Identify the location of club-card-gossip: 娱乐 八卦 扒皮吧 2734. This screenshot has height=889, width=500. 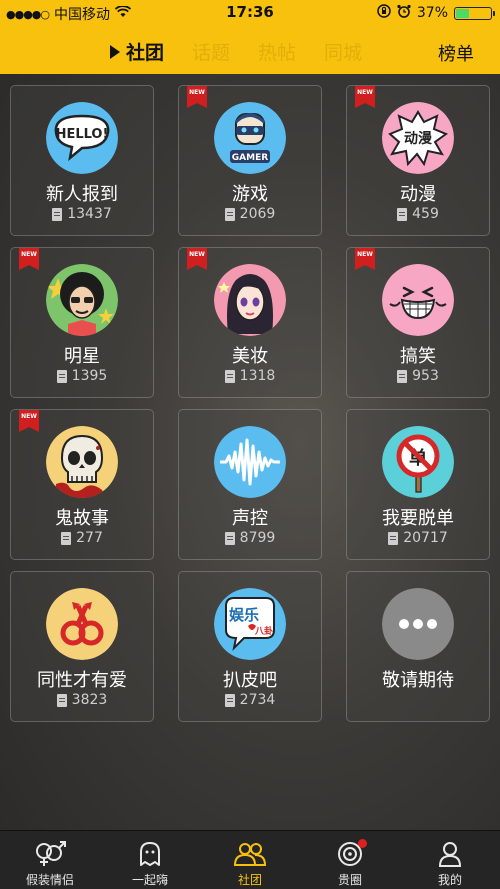
(250, 646).